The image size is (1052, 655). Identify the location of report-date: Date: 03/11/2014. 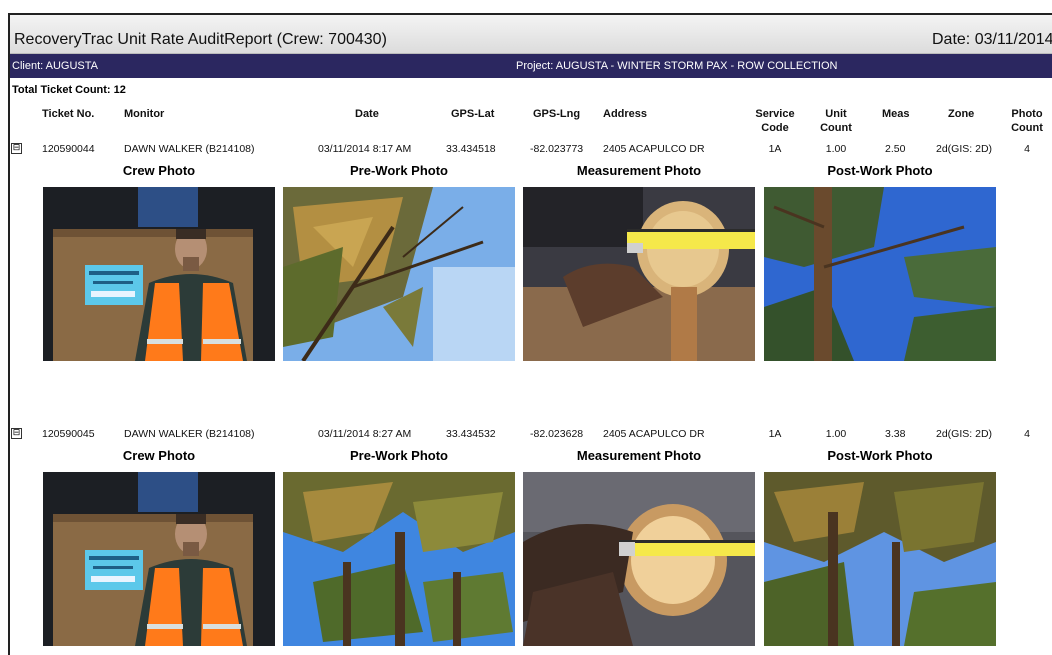
(992, 39).